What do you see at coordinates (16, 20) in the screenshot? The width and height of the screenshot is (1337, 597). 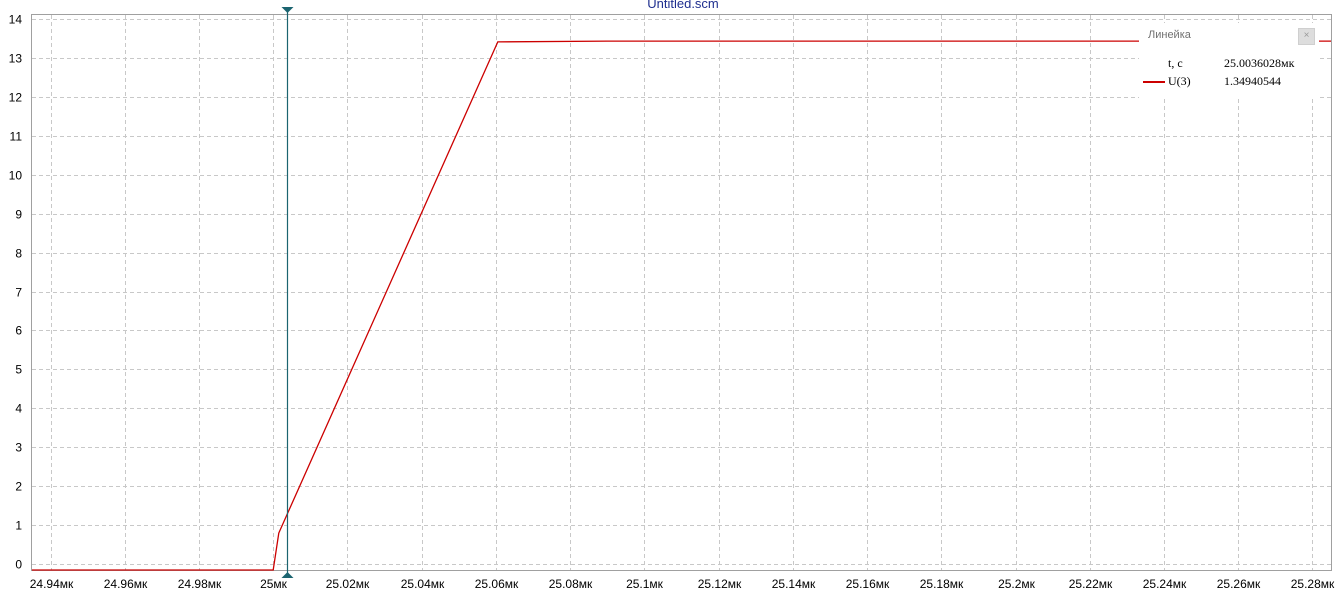 I see `y-tick-label: 14` at bounding box center [16, 20].